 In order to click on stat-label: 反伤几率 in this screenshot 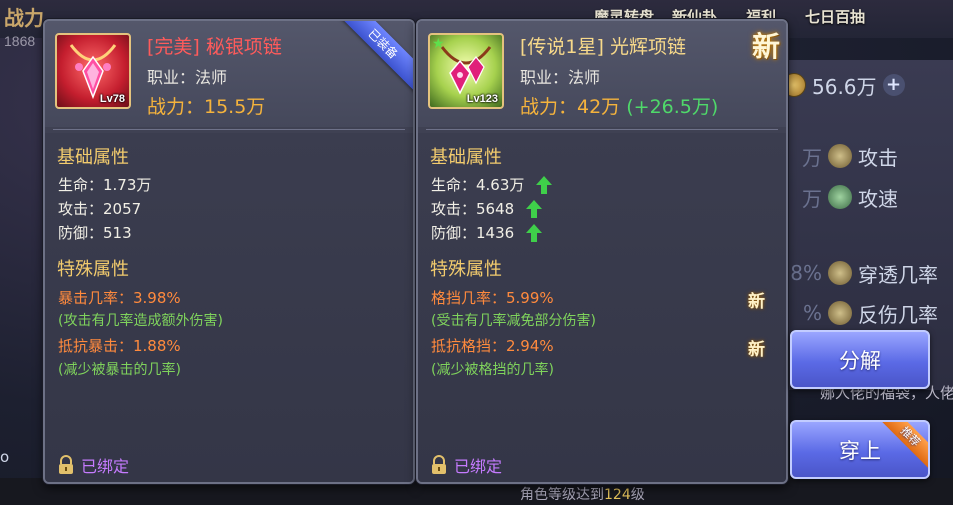, I will do `click(898, 314)`.